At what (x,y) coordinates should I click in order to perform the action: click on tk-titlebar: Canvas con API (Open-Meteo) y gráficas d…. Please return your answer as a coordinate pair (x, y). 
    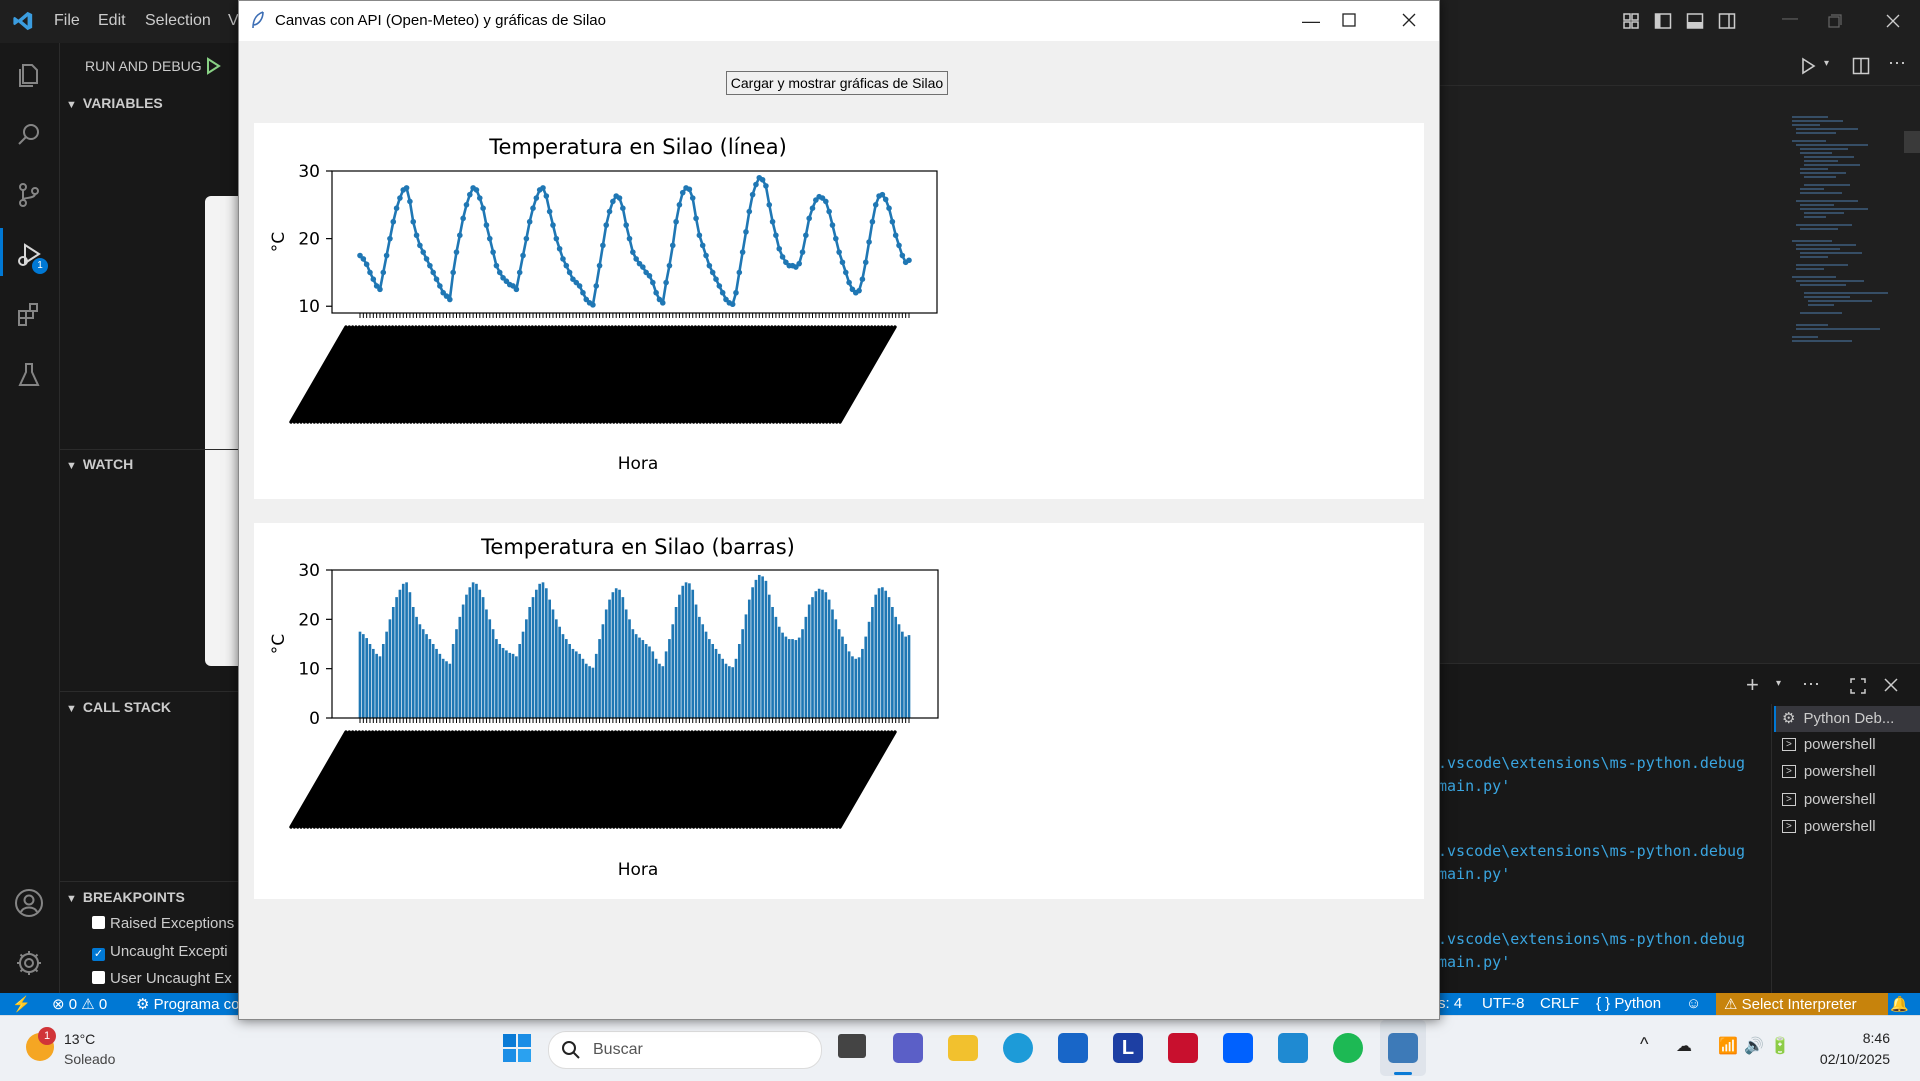
    Looking at the image, I should click on (839, 21).